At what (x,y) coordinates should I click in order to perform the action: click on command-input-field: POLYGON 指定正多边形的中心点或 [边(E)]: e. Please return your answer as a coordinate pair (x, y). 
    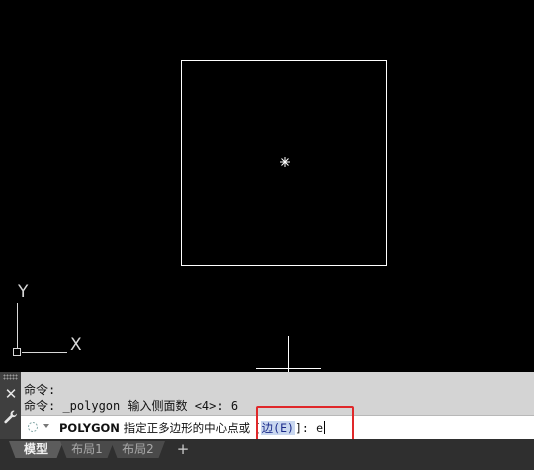
    Looking at the image, I should click on (277, 427).